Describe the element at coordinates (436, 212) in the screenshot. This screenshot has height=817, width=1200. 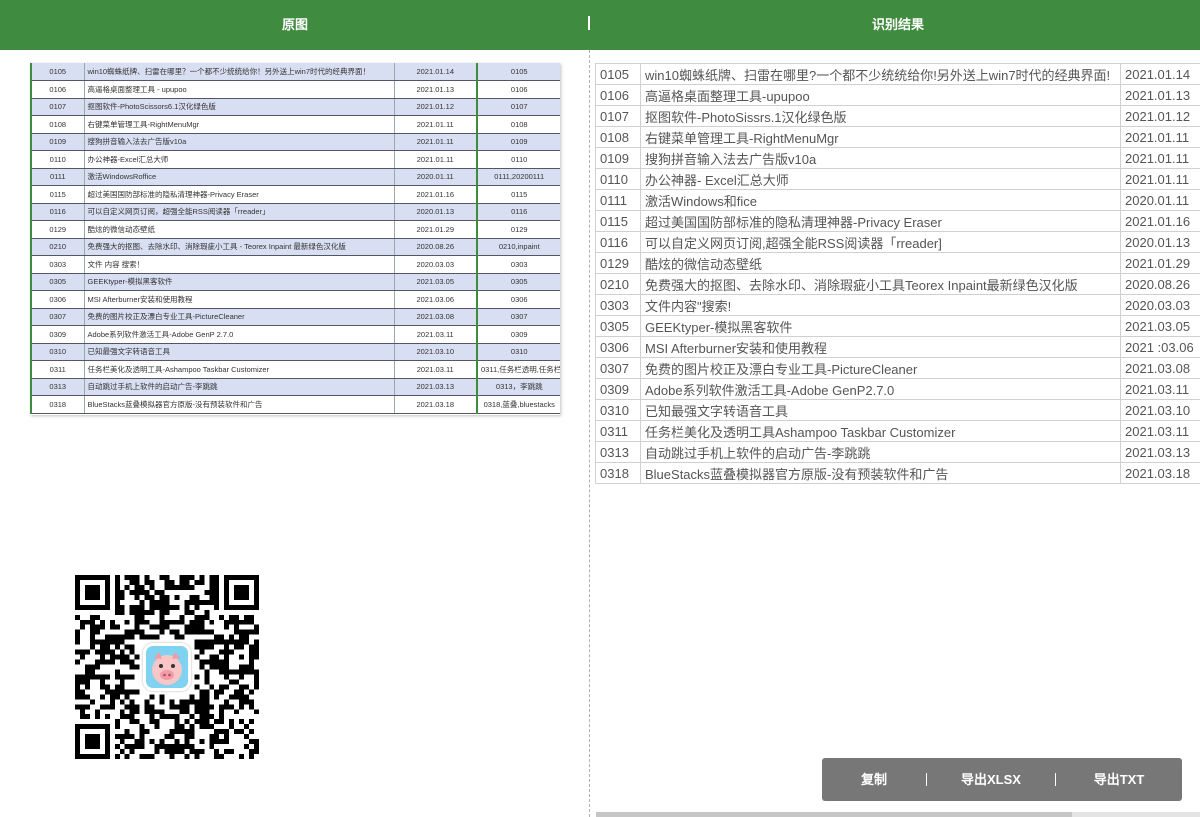
I see `table-cell: 2020.01.13` at that location.